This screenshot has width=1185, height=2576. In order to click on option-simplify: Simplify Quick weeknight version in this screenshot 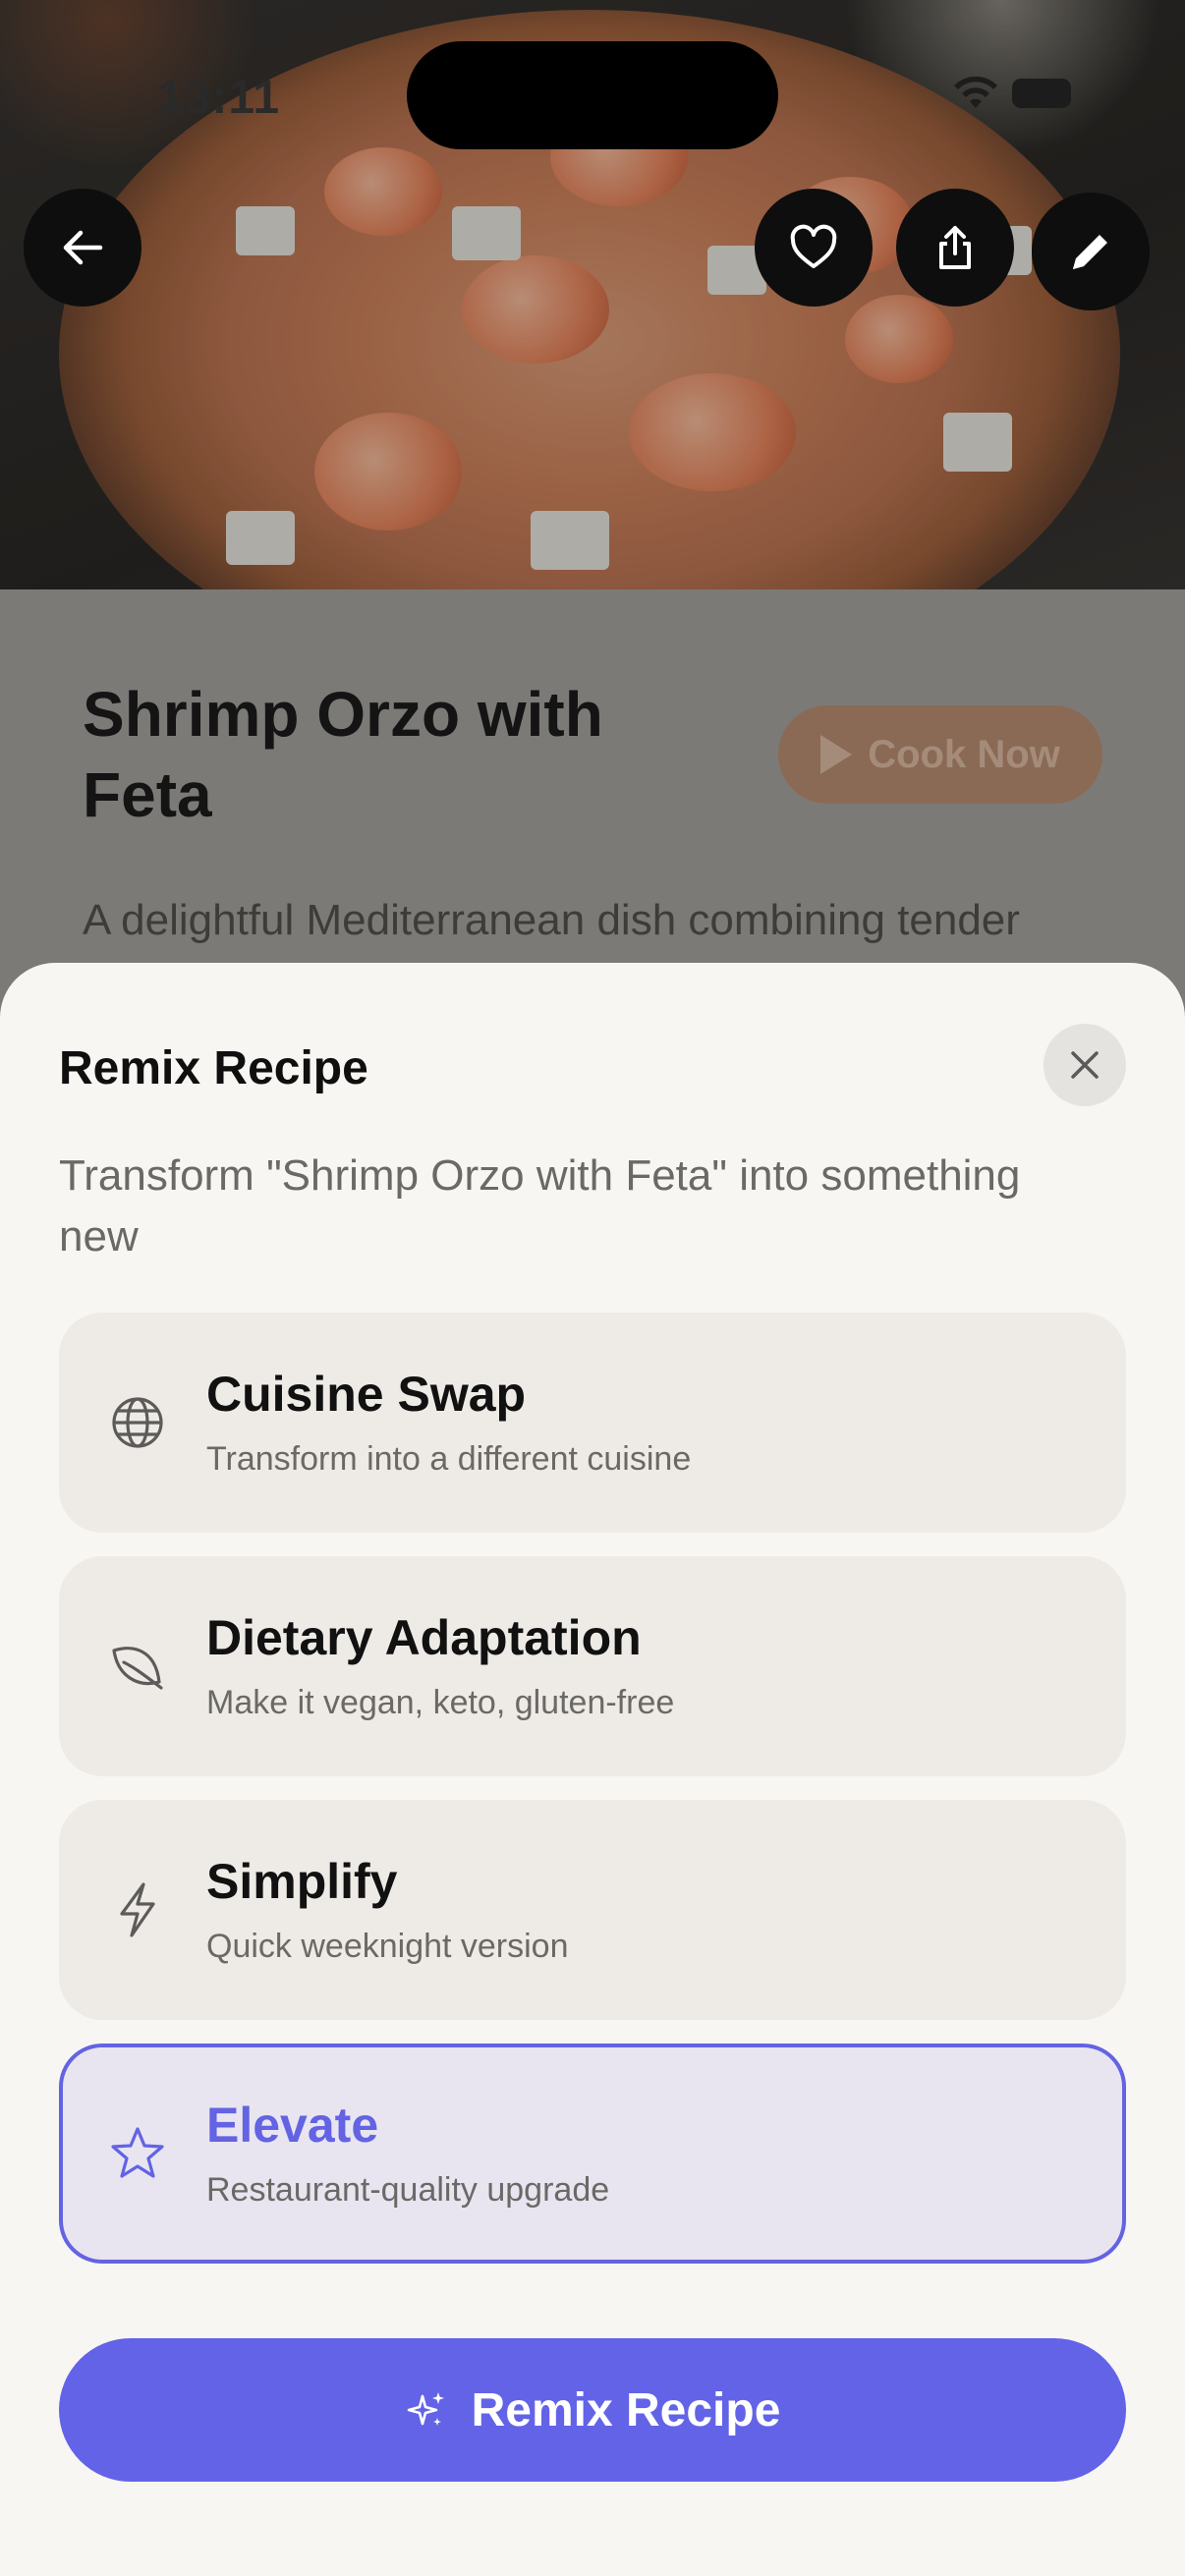, I will do `click(592, 1910)`.